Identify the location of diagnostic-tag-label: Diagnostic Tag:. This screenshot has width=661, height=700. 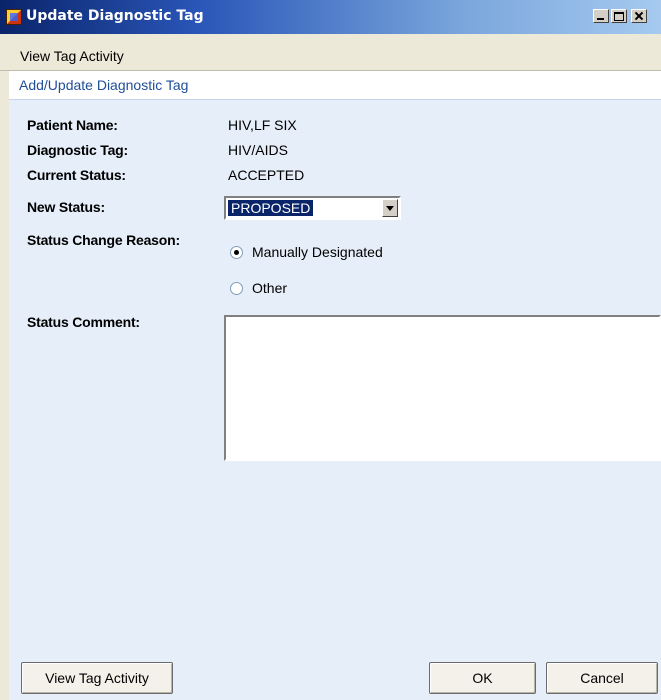
(77, 150).